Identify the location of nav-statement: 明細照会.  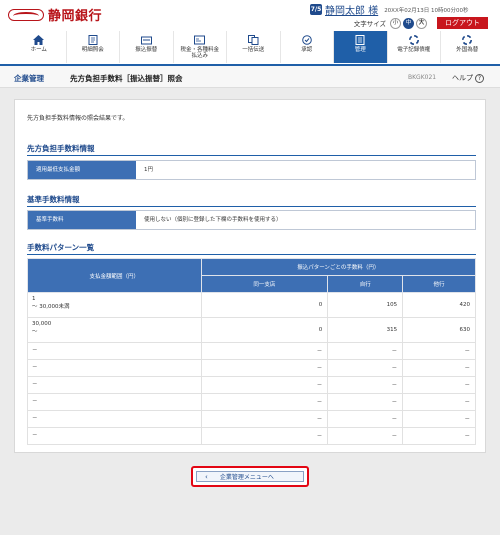
(92, 47).